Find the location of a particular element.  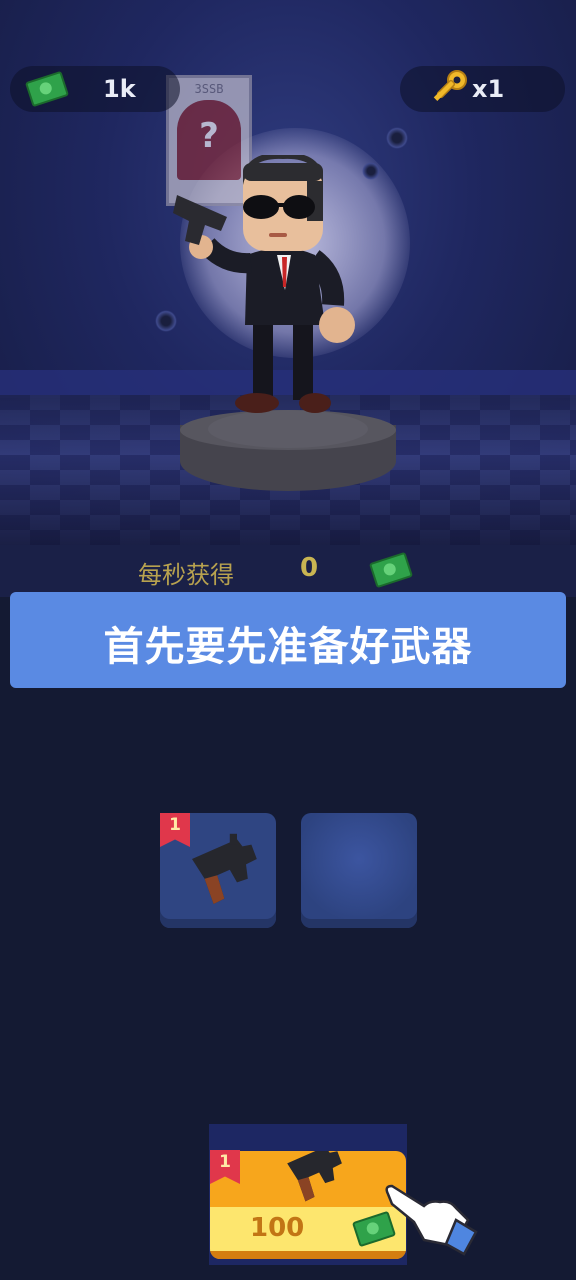

income-label: 每秒获得 is located at coordinates (186, 575).